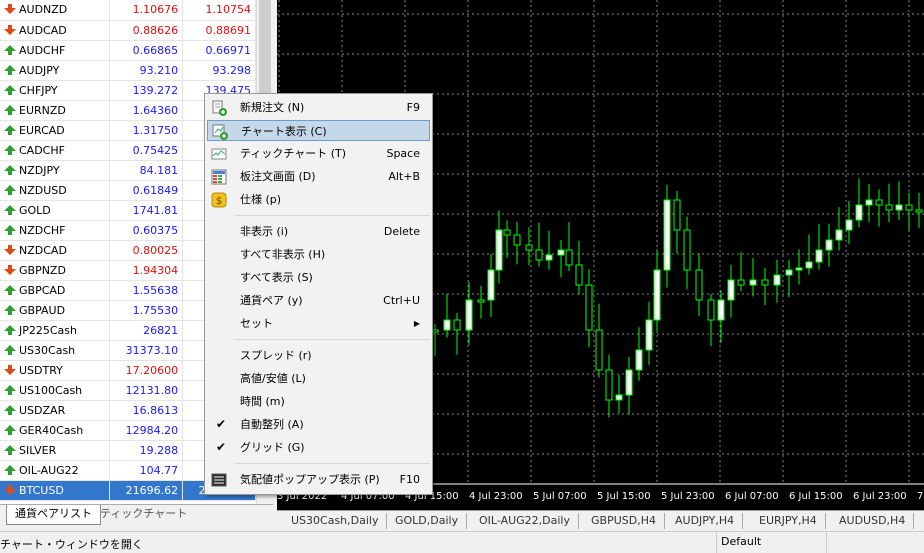 This screenshot has width=924, height=553. Describe the element at coordinates (276, 277) in the screenshot. I see `menu-item-label: すべて表示 (S)` at that location.